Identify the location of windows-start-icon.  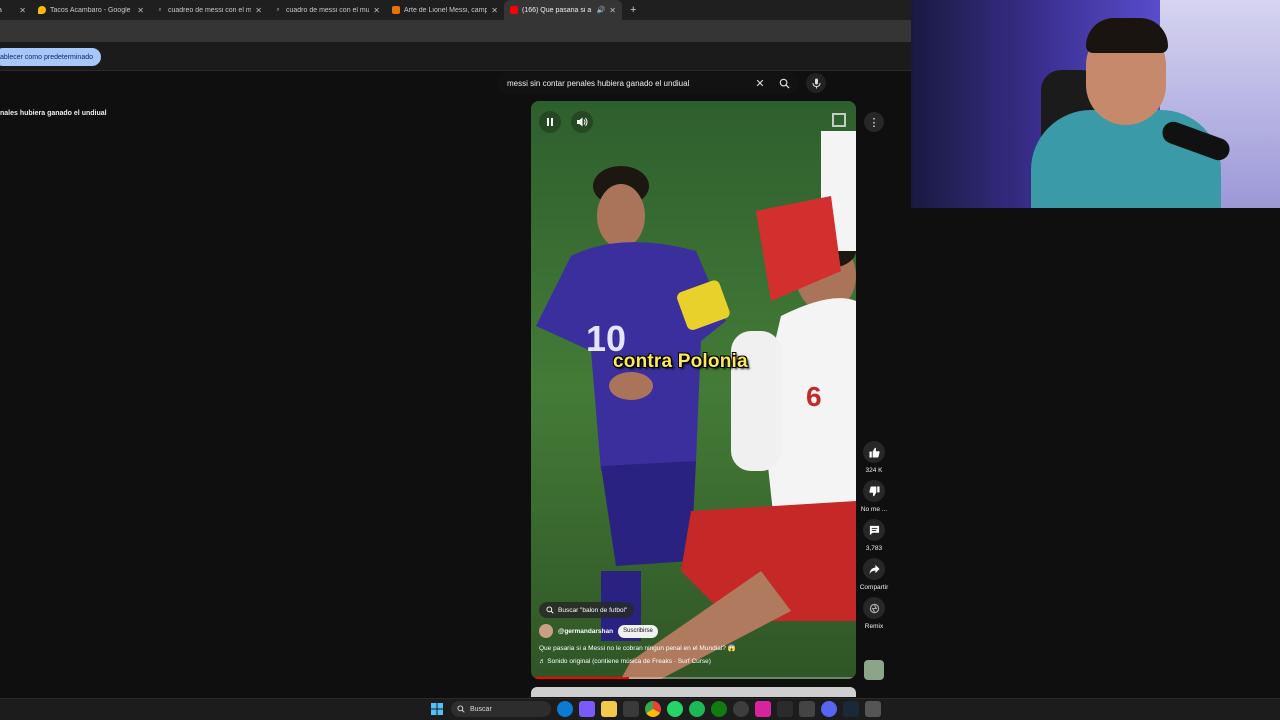
(437, 709).